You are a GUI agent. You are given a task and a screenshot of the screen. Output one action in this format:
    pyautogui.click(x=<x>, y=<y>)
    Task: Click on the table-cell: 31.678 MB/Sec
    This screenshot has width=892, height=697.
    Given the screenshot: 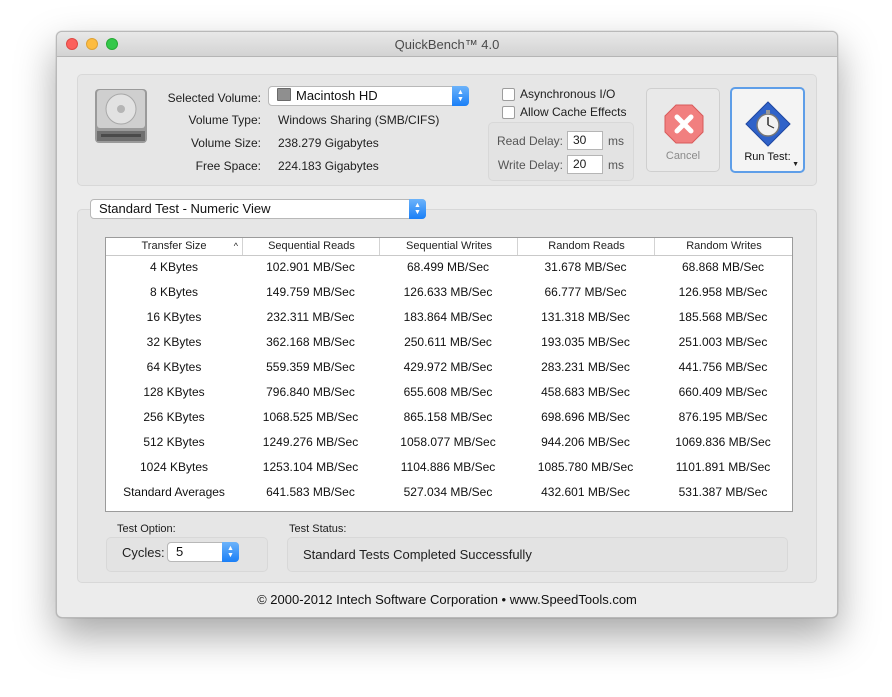 What is the action you would take?
    pyautogui.click(x=585, y=267)
    